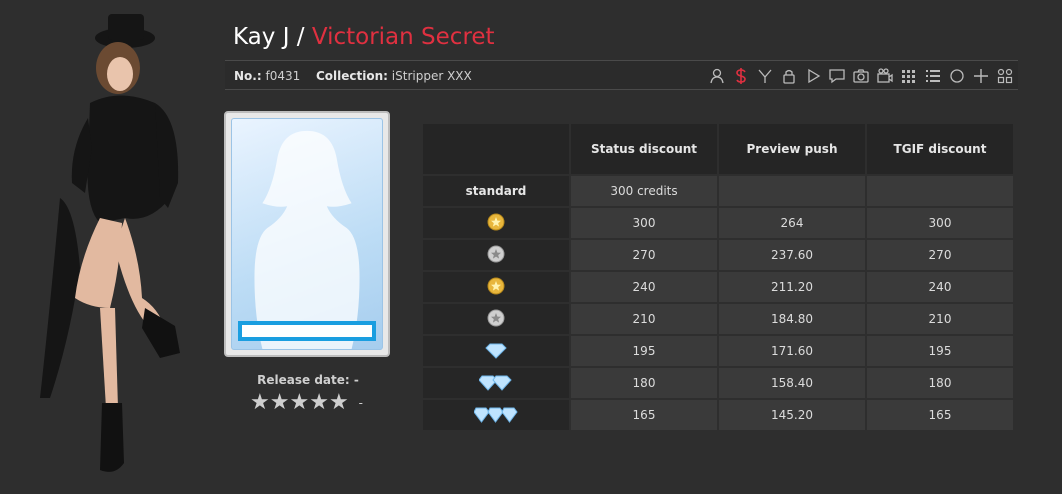 The height and width of the screenshot is (494, 1062). I want to click on silhouette-icon, so click(307, 239).